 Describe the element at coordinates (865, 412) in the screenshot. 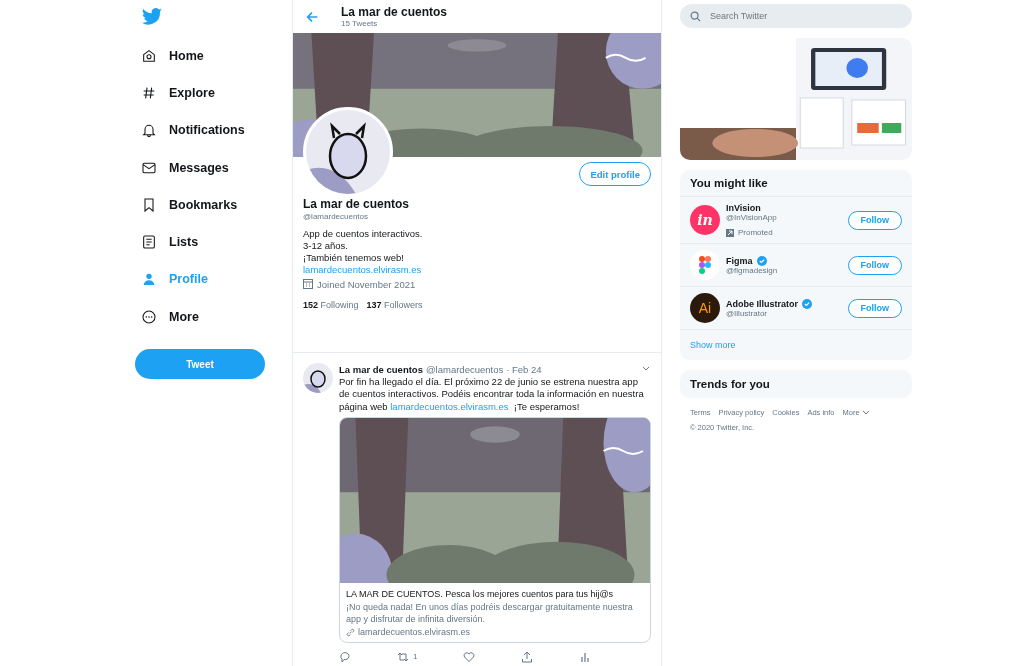

I see `caret-icon` at that location.